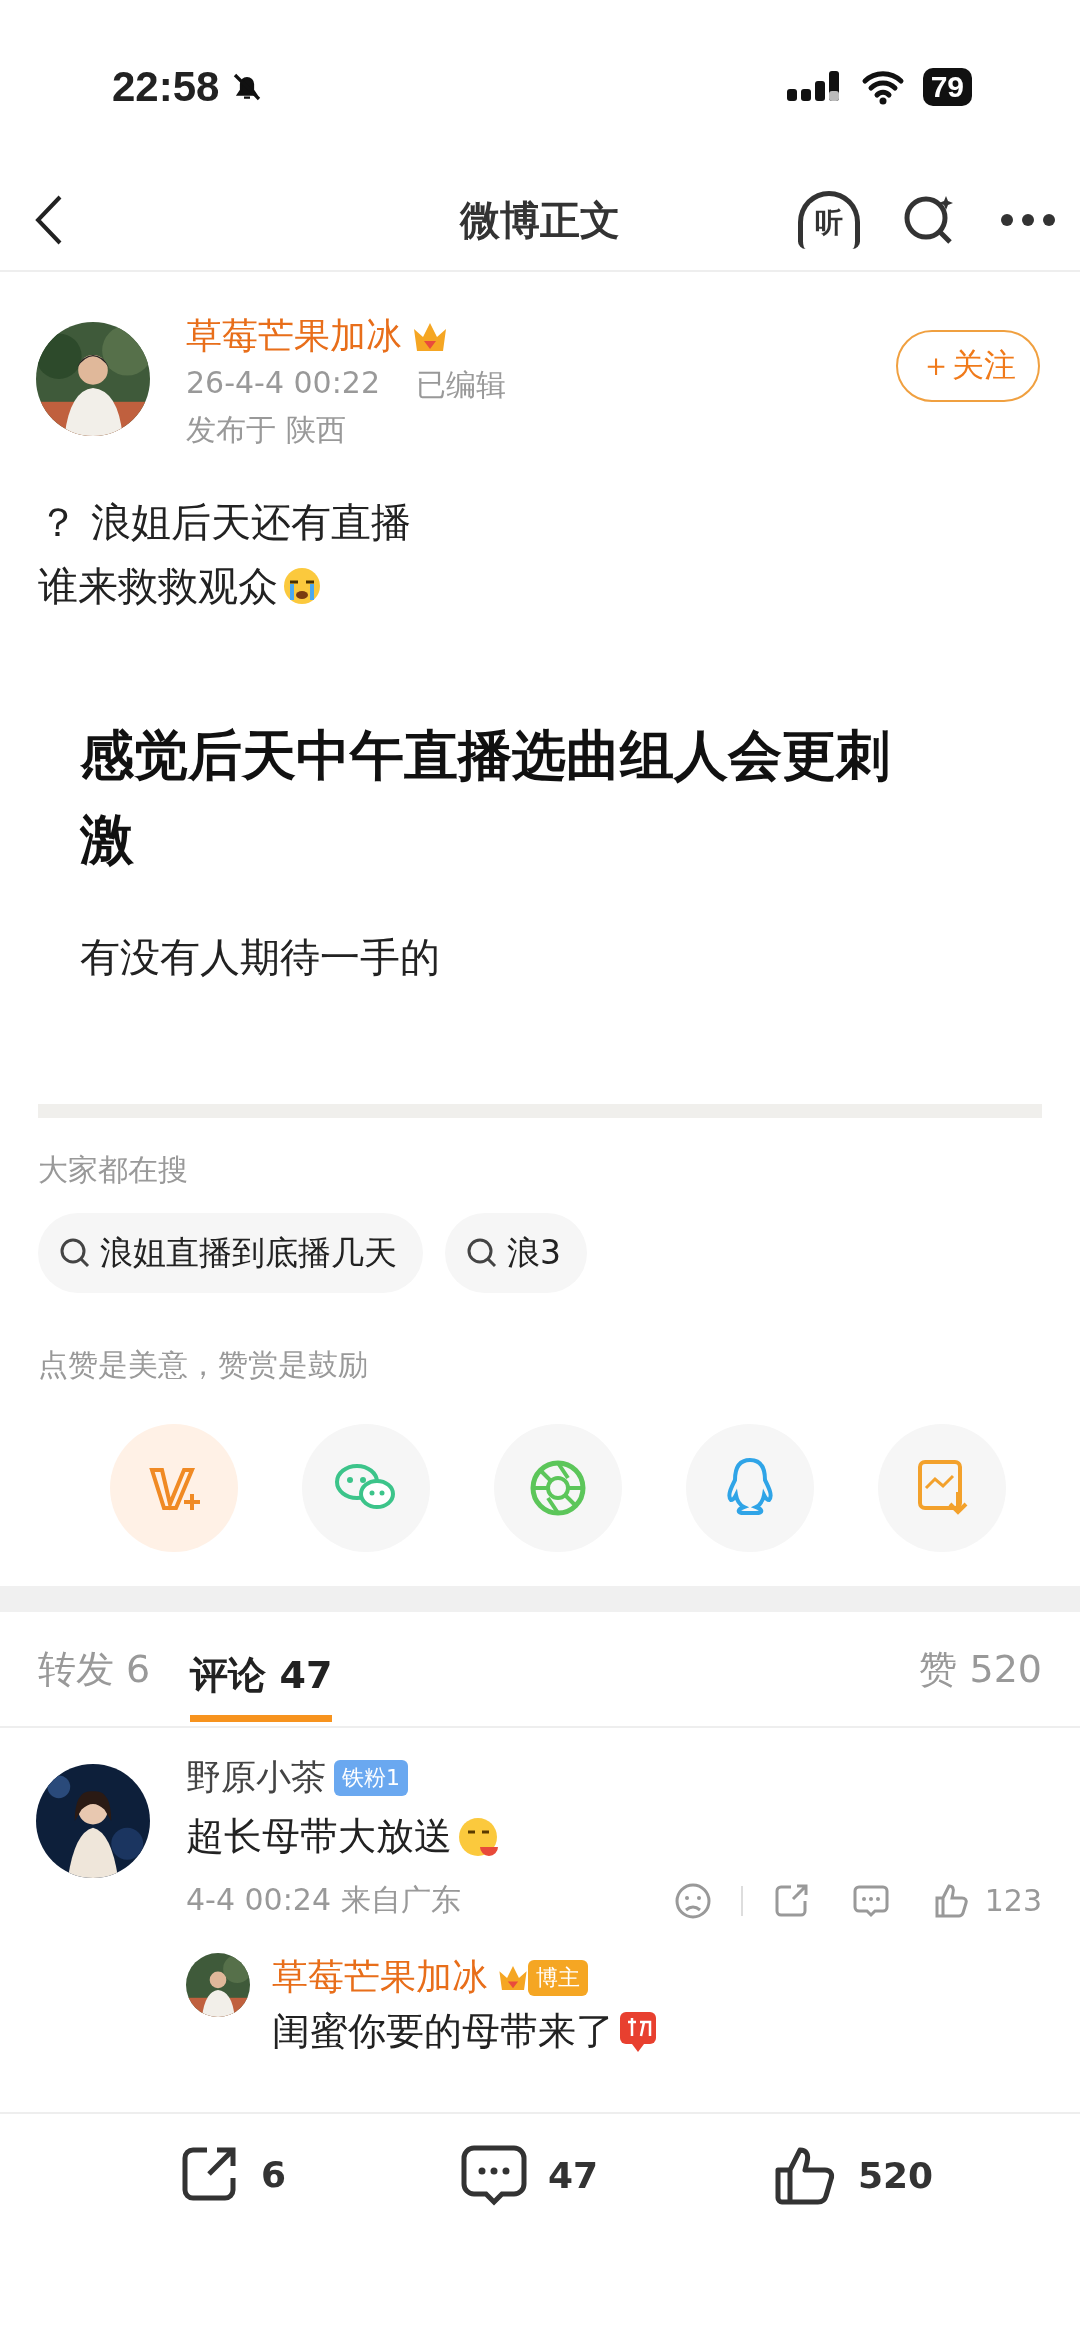  What do you see at coordinates (319, 1836) in the screenshot?
I see `comment-text: 超长母带大放送` at bounding box center [319, 1836].